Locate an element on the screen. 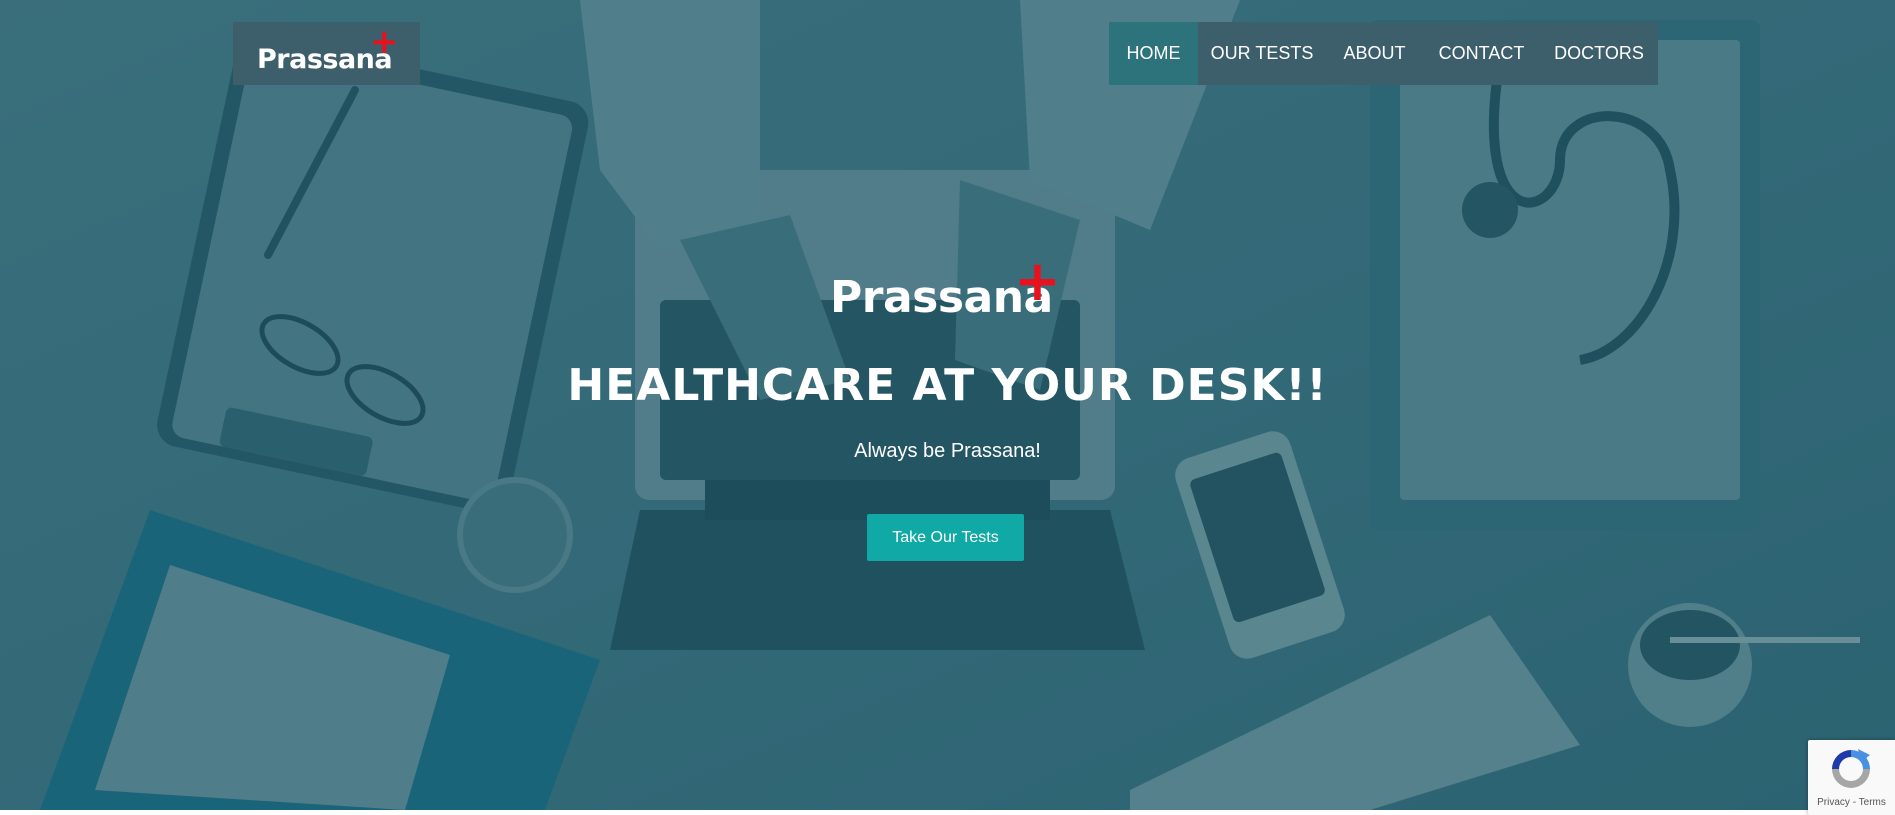 The width and height of the screenshot is (1895, 815). nav-item-home: HOME is located at coordinates (1153, 53).